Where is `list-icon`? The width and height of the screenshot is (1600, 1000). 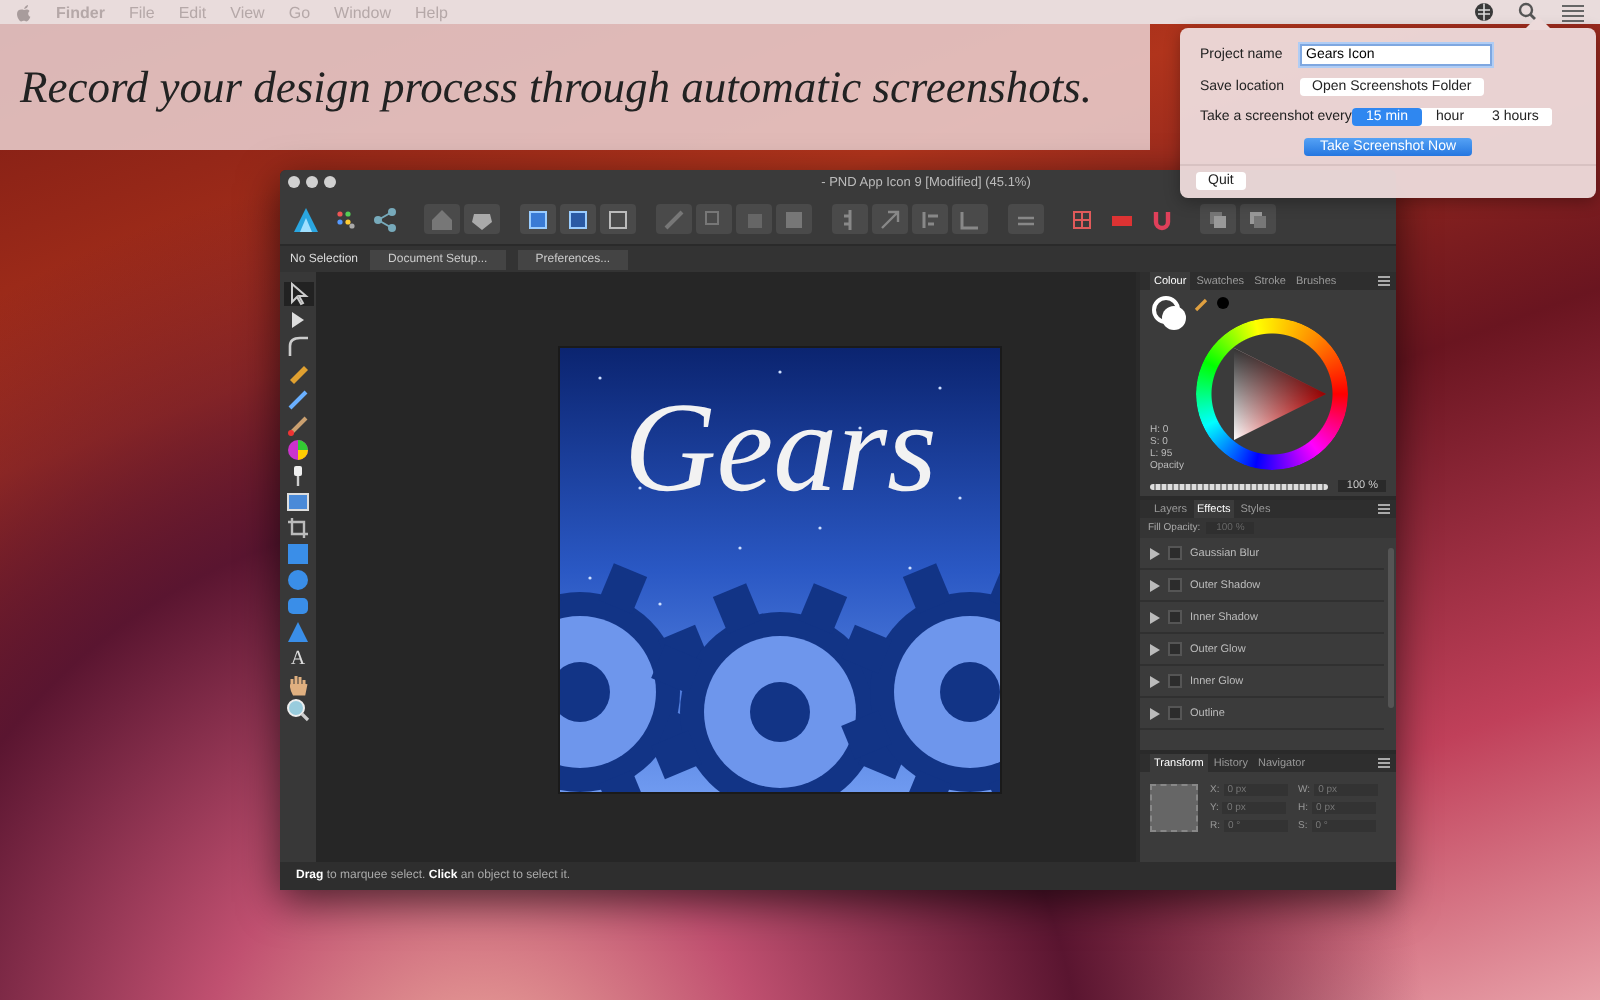 list-icon is located at coordinates (1573, 12).